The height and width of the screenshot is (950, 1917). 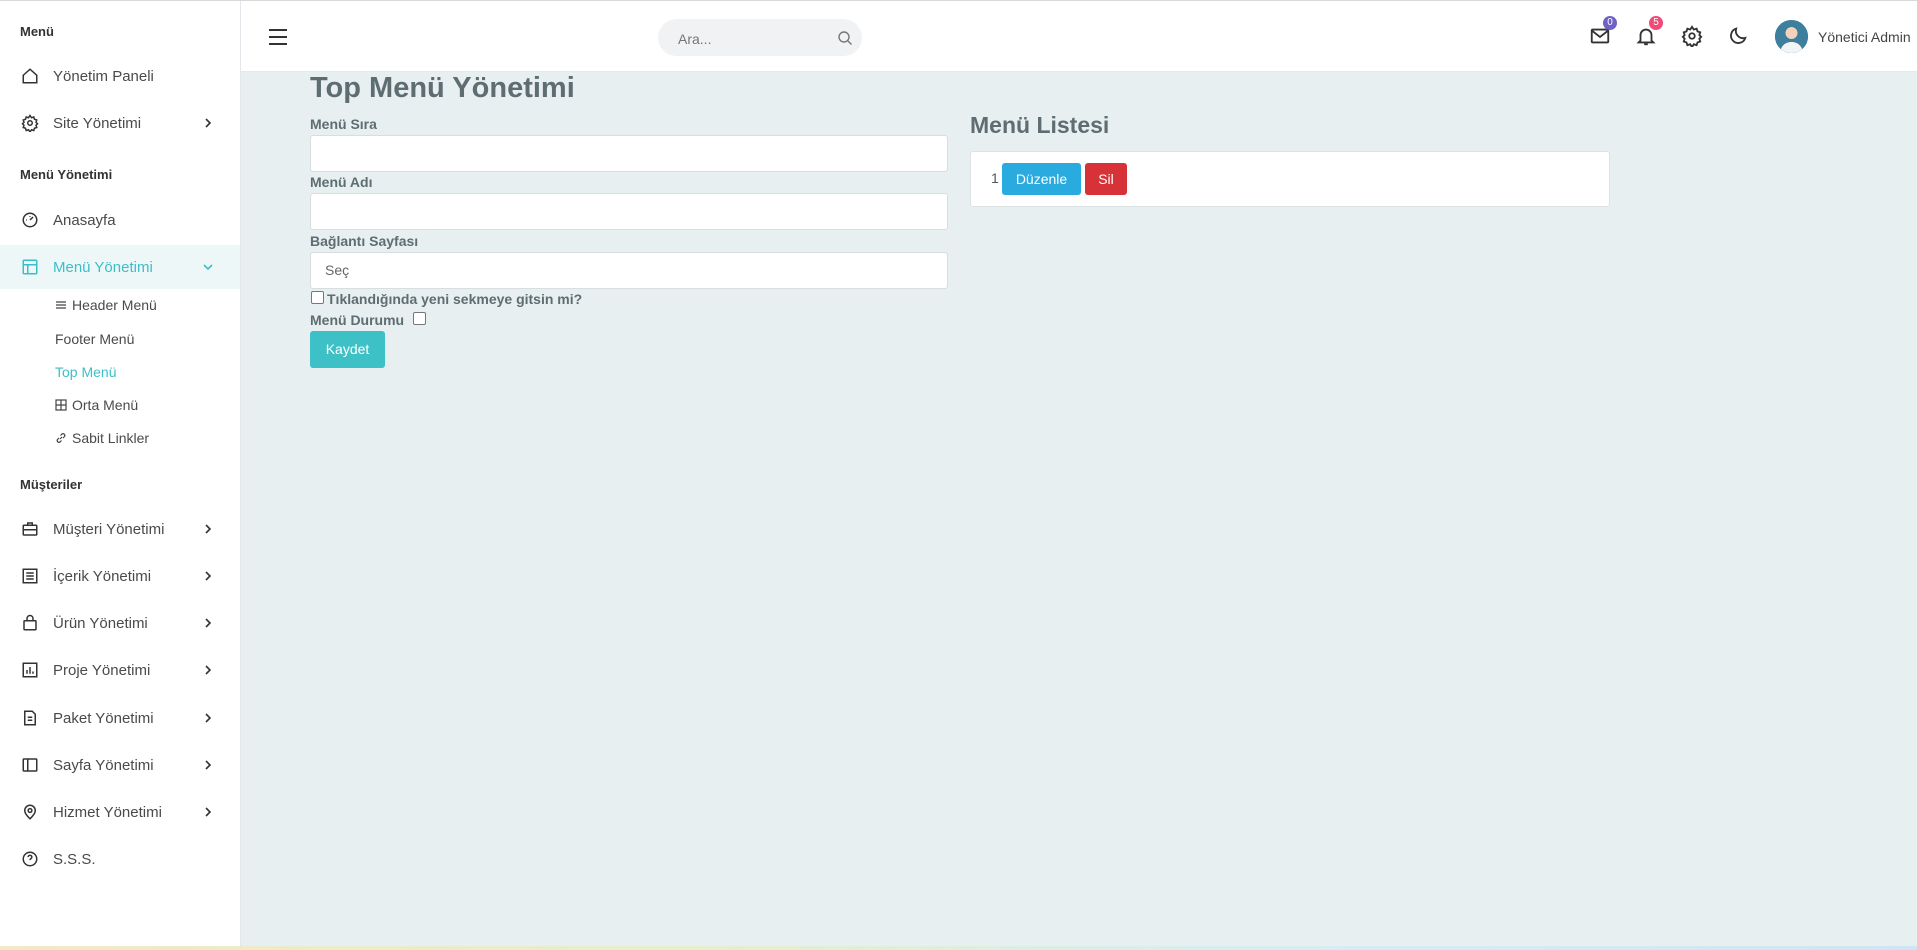 What do you see at coordinates (341, 182) in the screenshot?
I see `menu-name-label: Menü Adı` at bounding box center [341, 182].